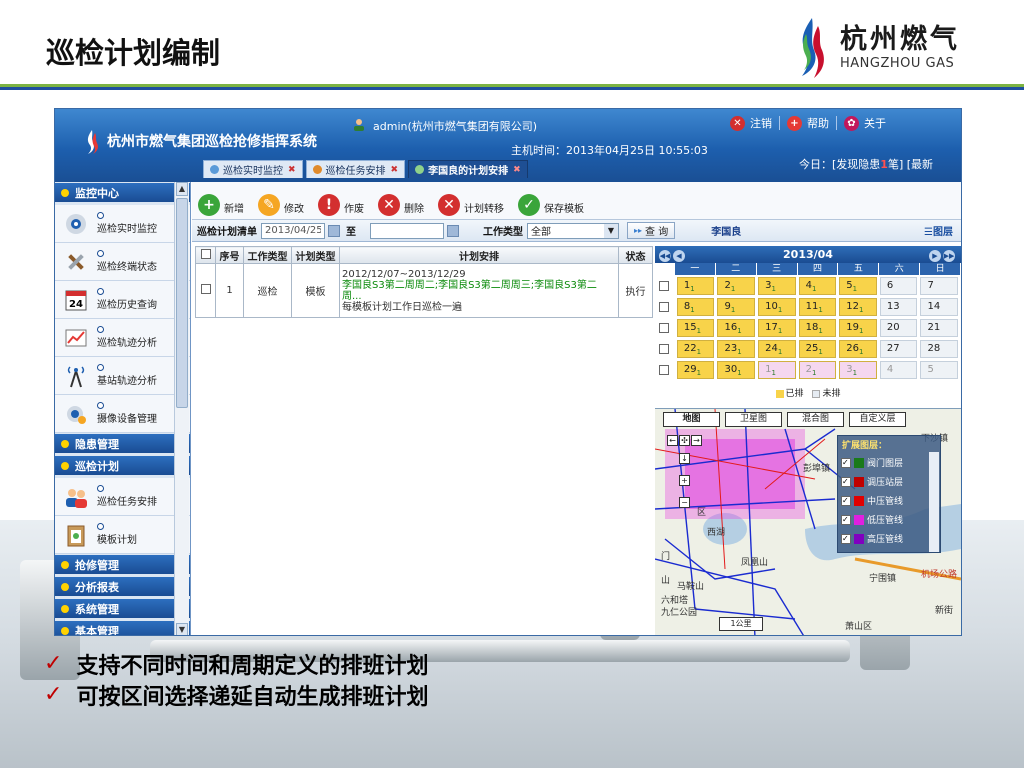 Image resolution: width=1024 pixels, height=768 pixels. What do you see at coordinates (695, 327) in the screenshot?
I see `calendar-day: 151` at bounding box center [695, 327].